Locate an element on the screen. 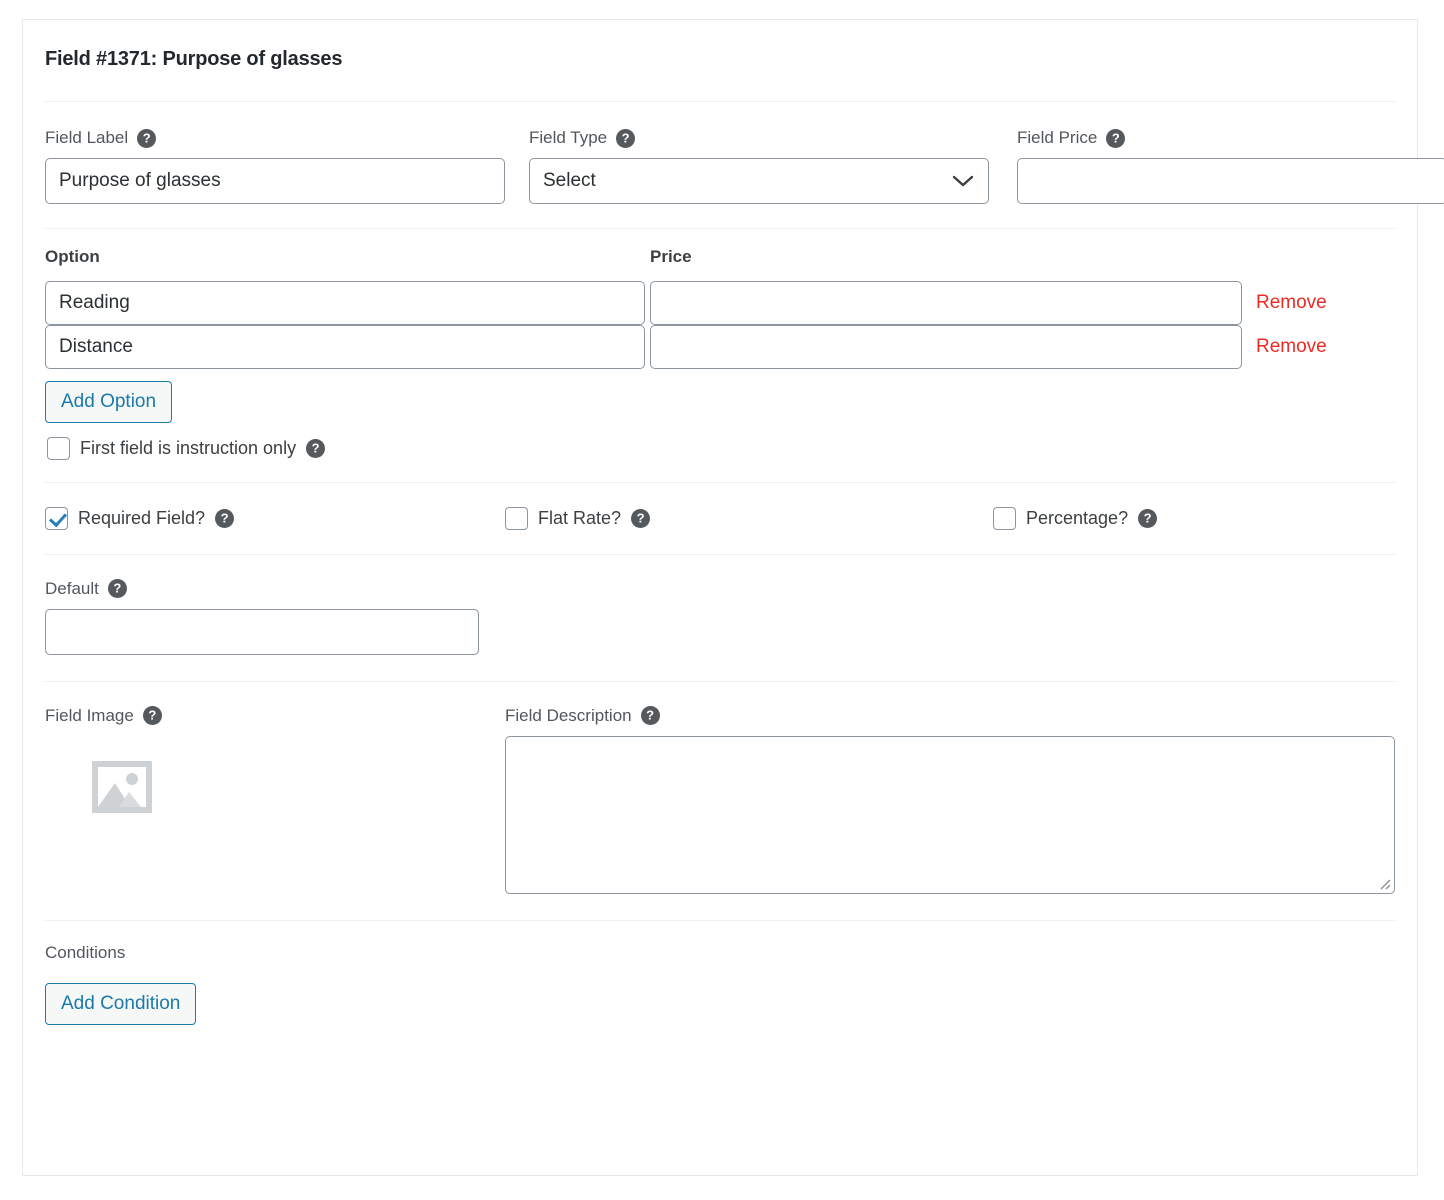 Image resolution: width=1444 pixels, height=1200 pixels. field-type-select is located at coordinates (759, 181).